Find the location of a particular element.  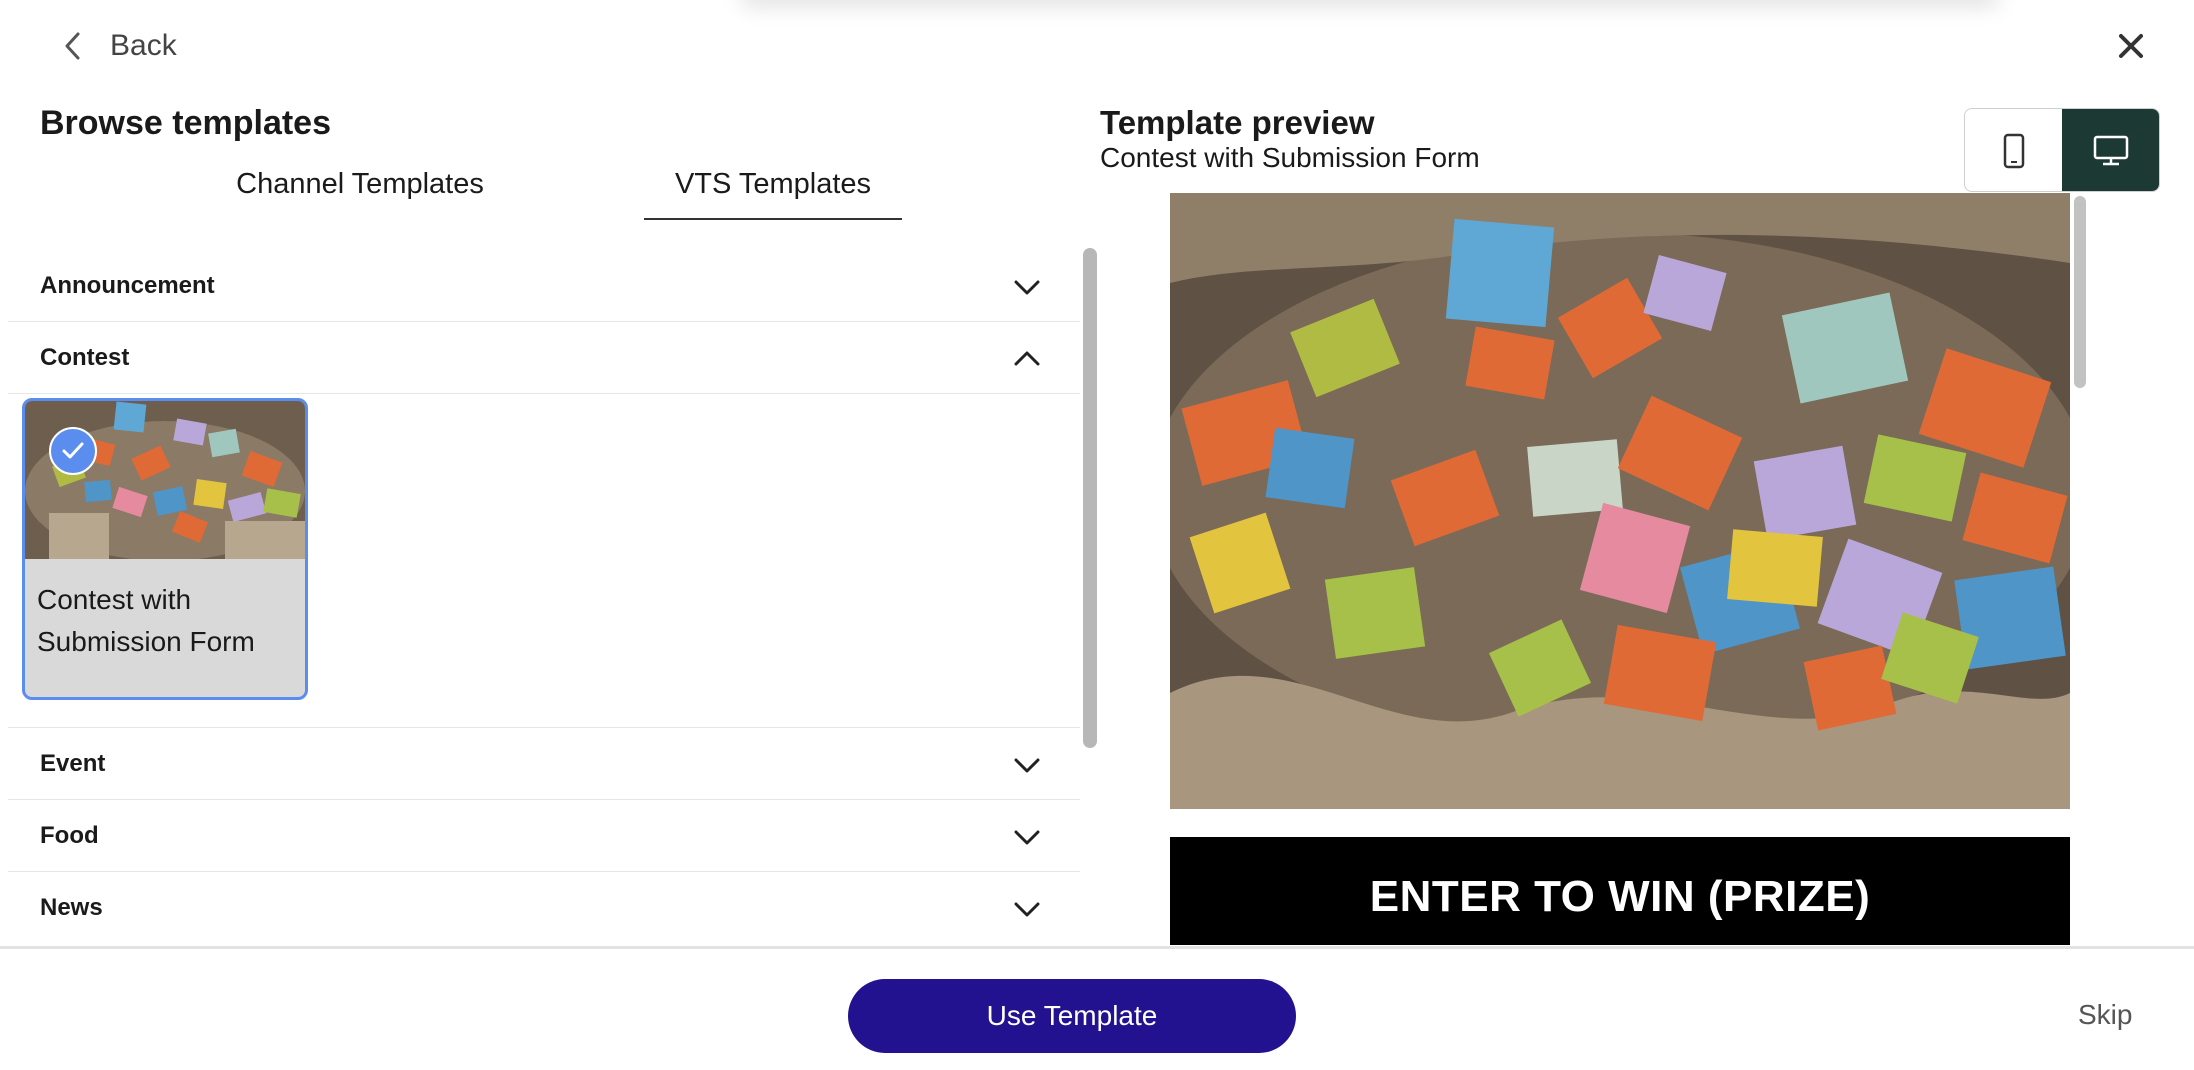

template-preview-subtitle: Contest with Submission Form is located at coordinates (1290, 157).